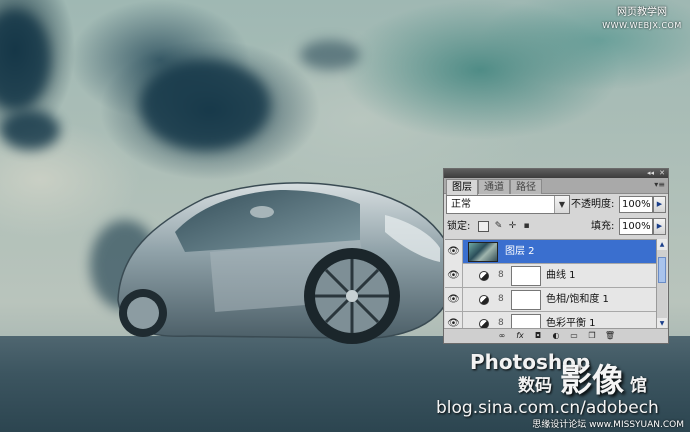  Describe the element at coordinates (593, 204) in the screenshot. I see `opacity-label: 不透明度:` at that location.